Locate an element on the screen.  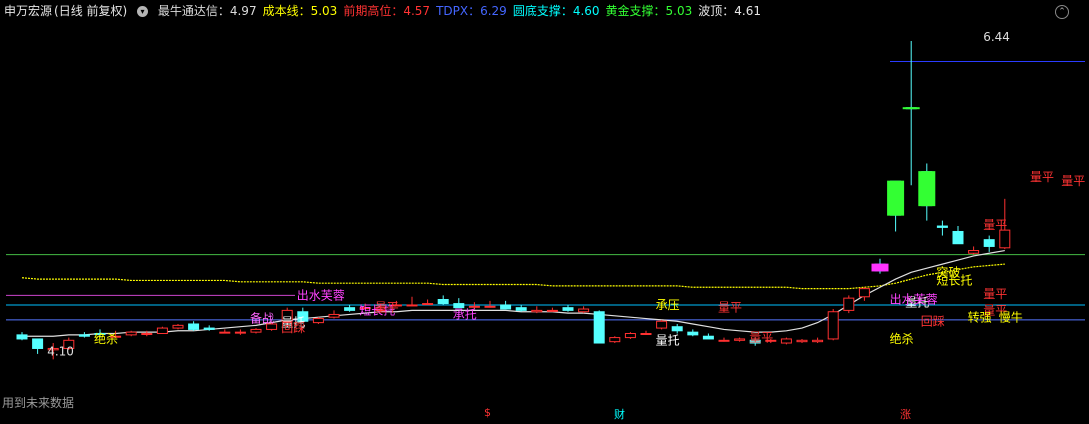
chart-annotation: 4.10 is located at coordinates (60, 351).